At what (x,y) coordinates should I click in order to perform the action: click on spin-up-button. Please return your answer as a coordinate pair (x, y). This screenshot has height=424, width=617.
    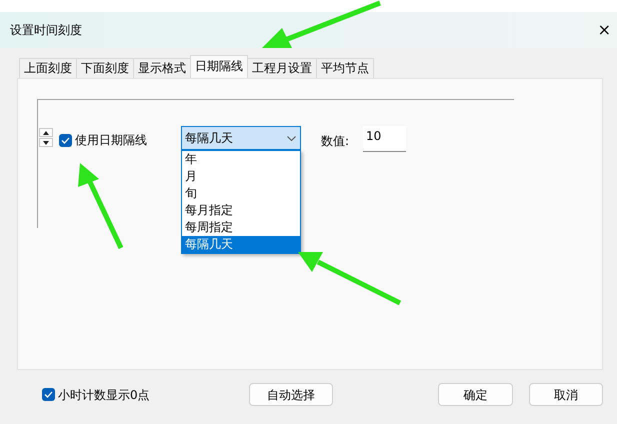
    Looking at the image, I should click on (46, 132).